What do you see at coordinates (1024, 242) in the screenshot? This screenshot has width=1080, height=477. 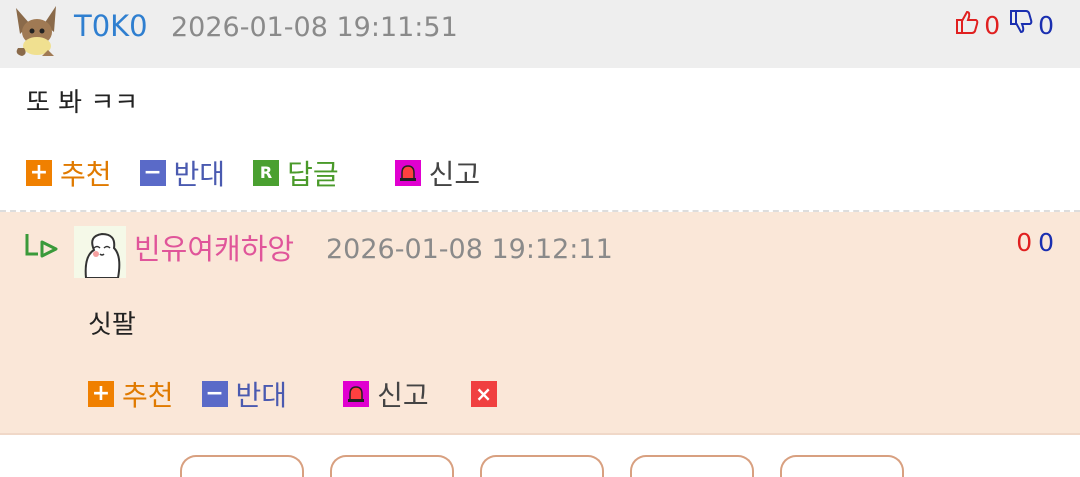 I see `reply-upvote-count: 0` at bounding box center [1024, 242].